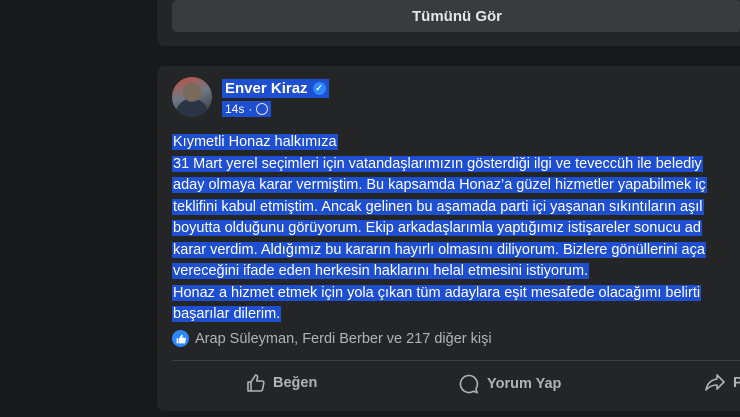  I want to click on share-button: P, so click(722, 383).